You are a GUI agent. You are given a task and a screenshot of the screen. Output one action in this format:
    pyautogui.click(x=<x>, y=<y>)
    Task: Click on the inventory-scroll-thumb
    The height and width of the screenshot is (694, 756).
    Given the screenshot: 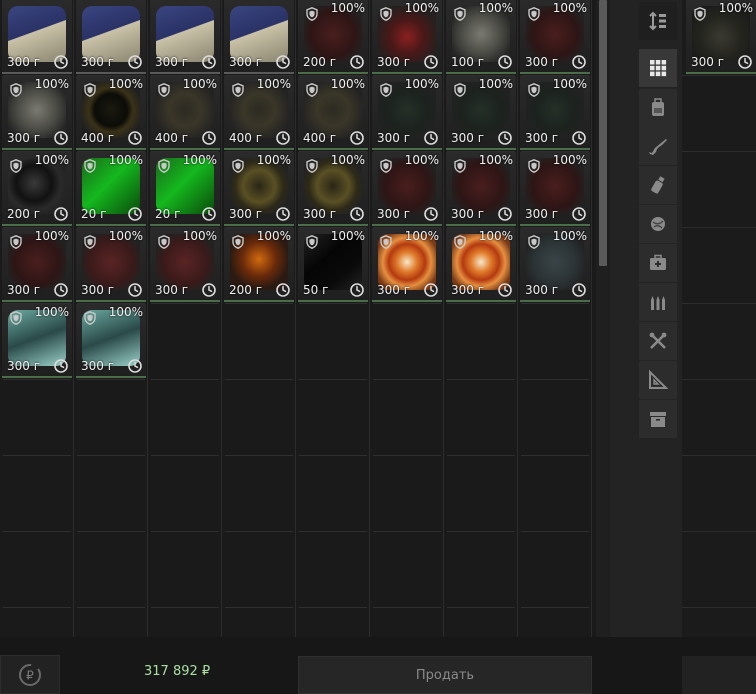 What is the action you would take?
    pyautogui.click(x=603, y=133)
    